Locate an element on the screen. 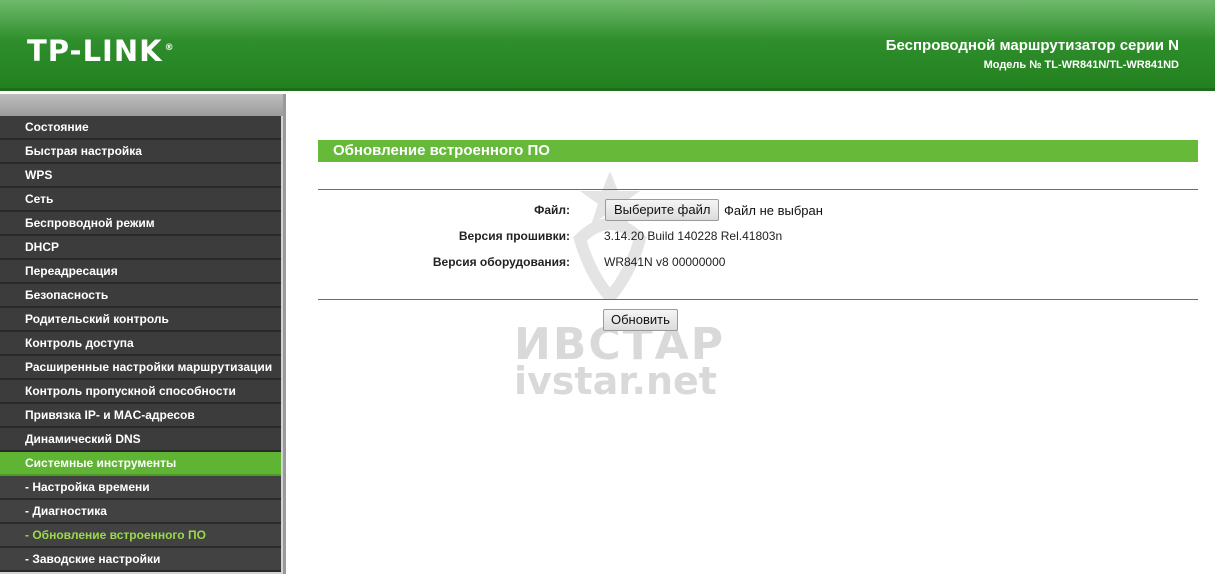 This screenshot has width=1215, height=574. sidebar-item-wps: WPS is located at coordinates (140, 176).